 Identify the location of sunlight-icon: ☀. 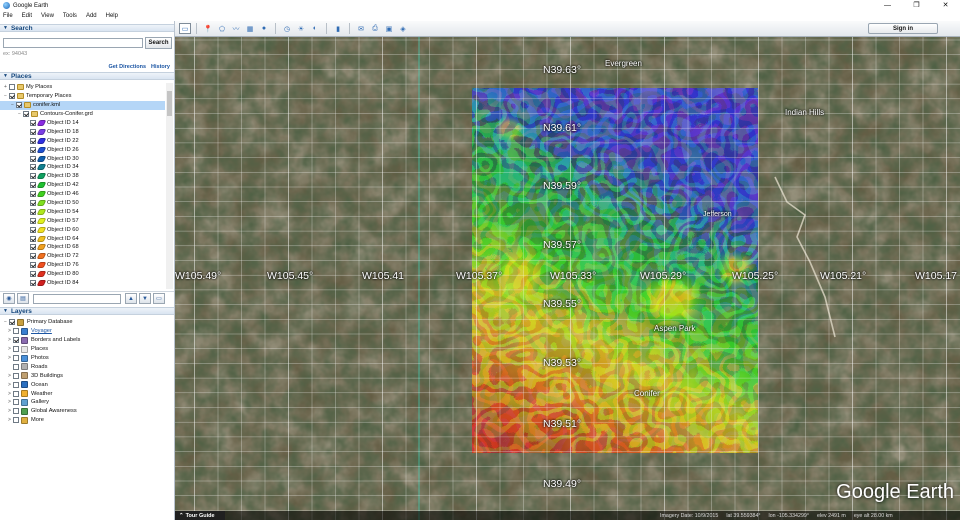
(301, 28).